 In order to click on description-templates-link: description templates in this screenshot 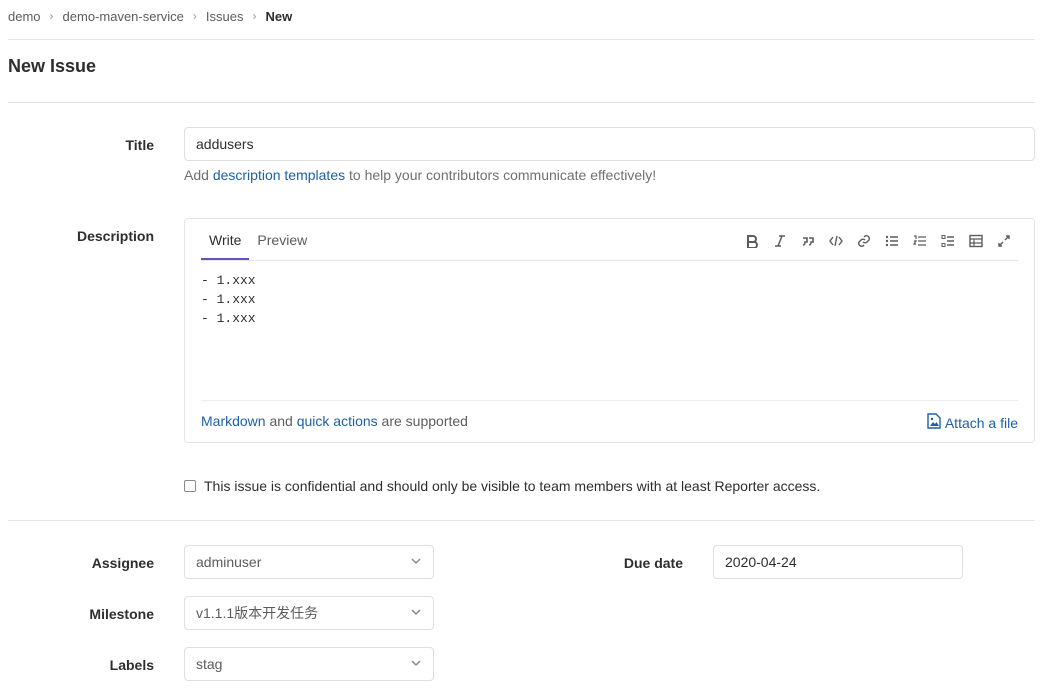, I will do `click(279, 175)`.